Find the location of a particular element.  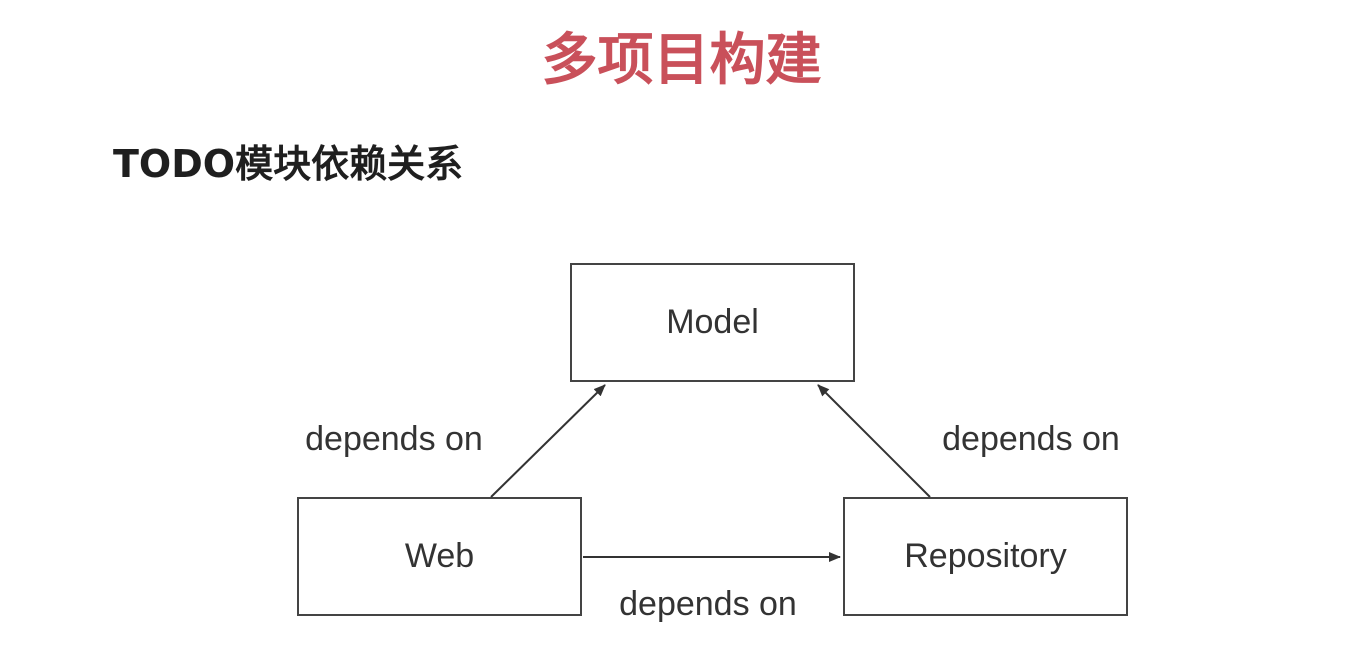

node-web-label: Web is located at coordinates (439, 556).